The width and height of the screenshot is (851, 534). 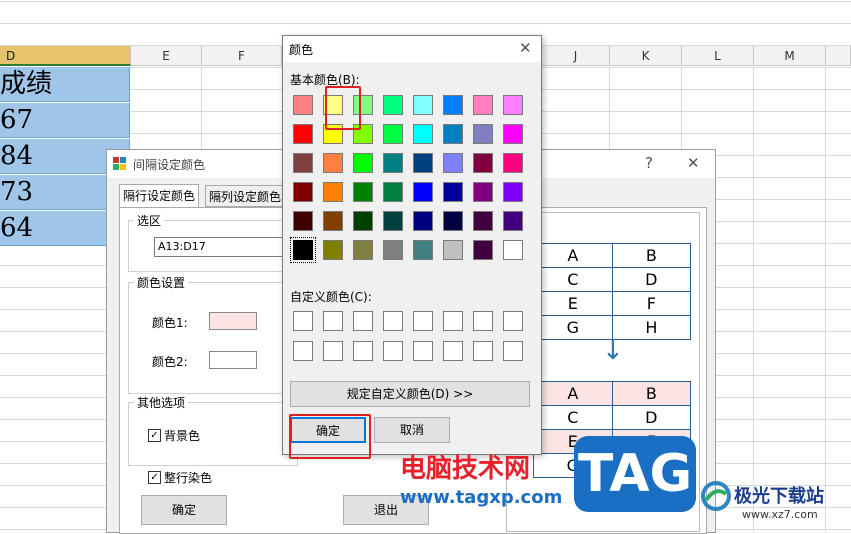 I want to click on aurora-logo-icon, so click(x=716, y=496).